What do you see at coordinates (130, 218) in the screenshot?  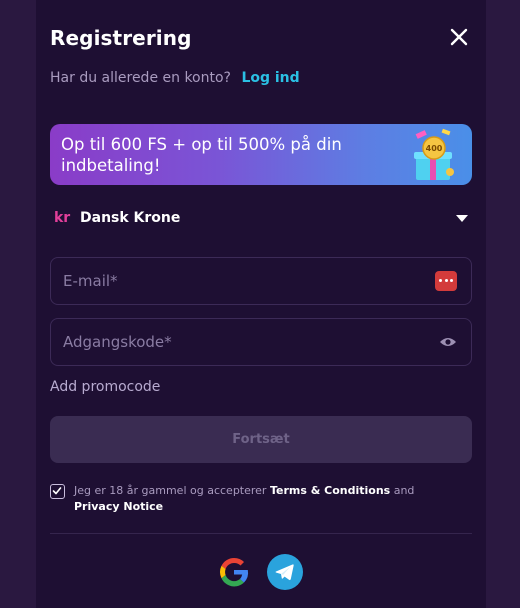 I see `currency-label: Dansk Krone` at bounding box center [130, 218].